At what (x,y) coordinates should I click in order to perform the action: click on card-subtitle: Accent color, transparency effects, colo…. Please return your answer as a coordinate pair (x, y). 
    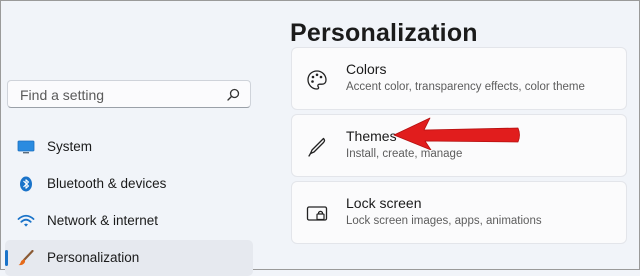
    Looking at the image, I should click on (465, 87).